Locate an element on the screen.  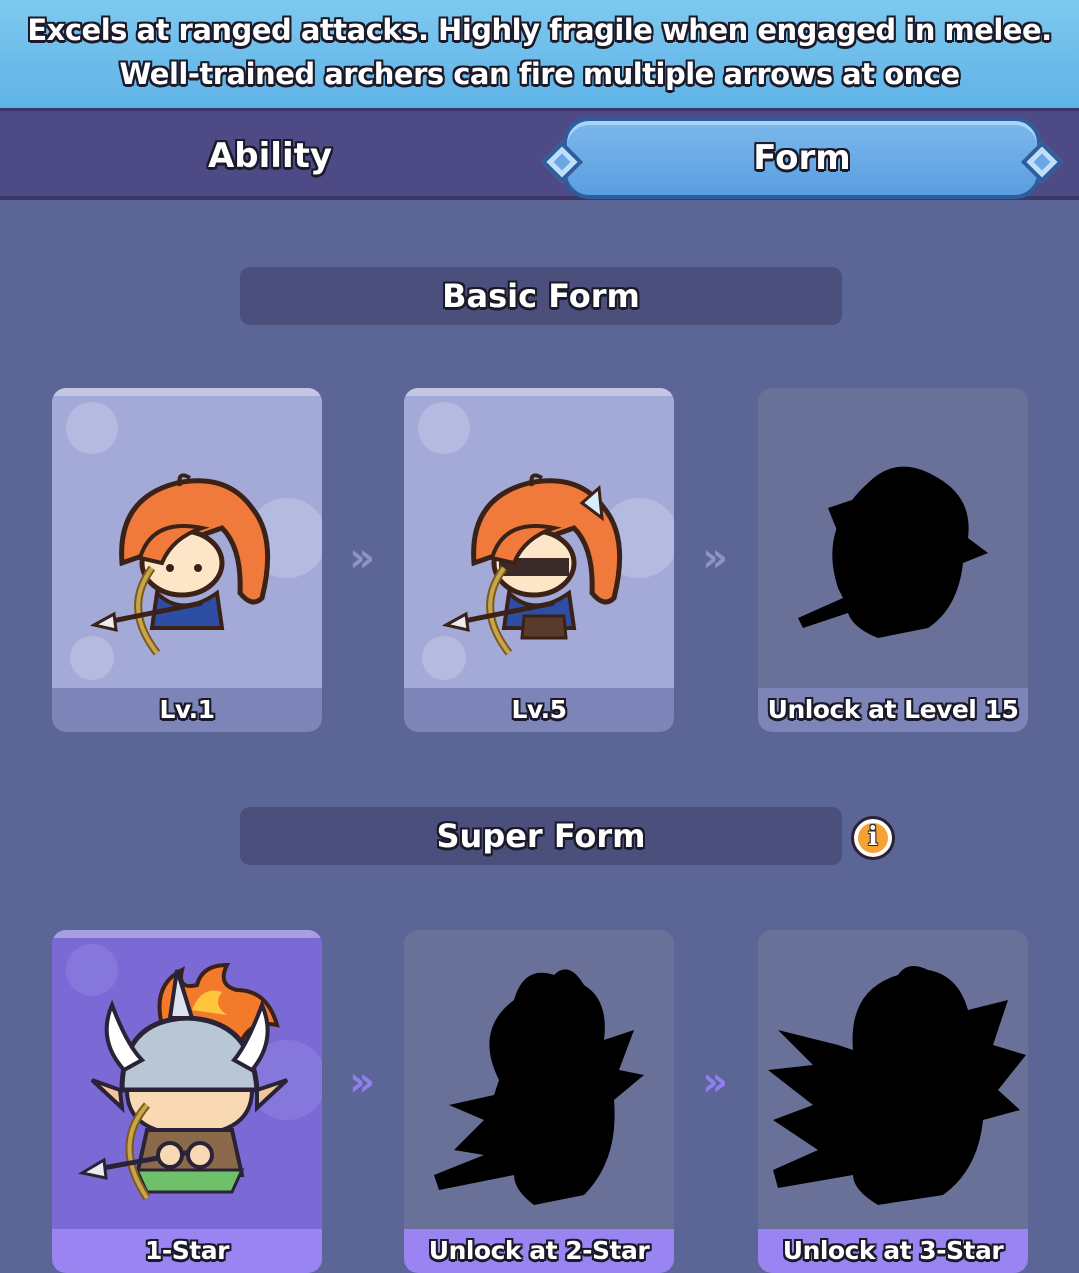
form-card-2star: Unlock at 2-Star is located at coordinates (539, 1101).